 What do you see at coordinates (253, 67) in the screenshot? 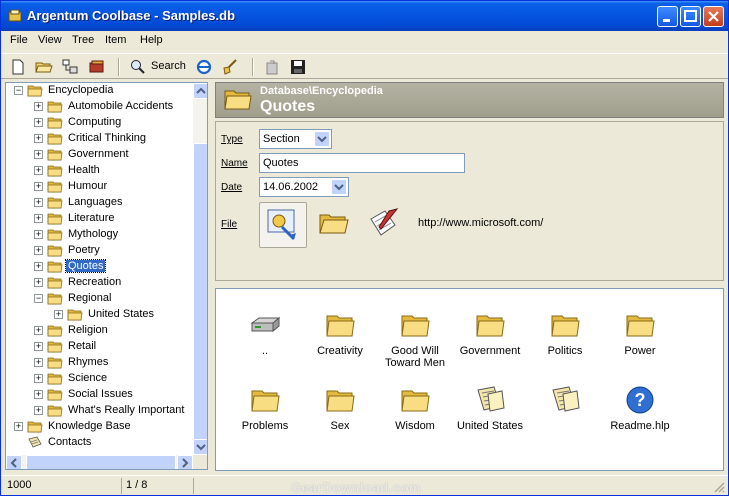
I see `toolbar-separator` at bounding box center [253, 67].